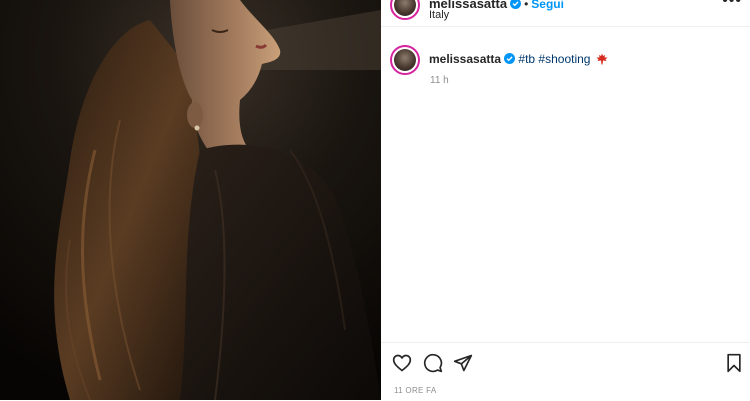 This screenshot has height=401, width=750. What do you see at coordinates (565, 371) in the screenshot?
I see `action-bar: 11 ORE FA` at bounding box center [565, 371].